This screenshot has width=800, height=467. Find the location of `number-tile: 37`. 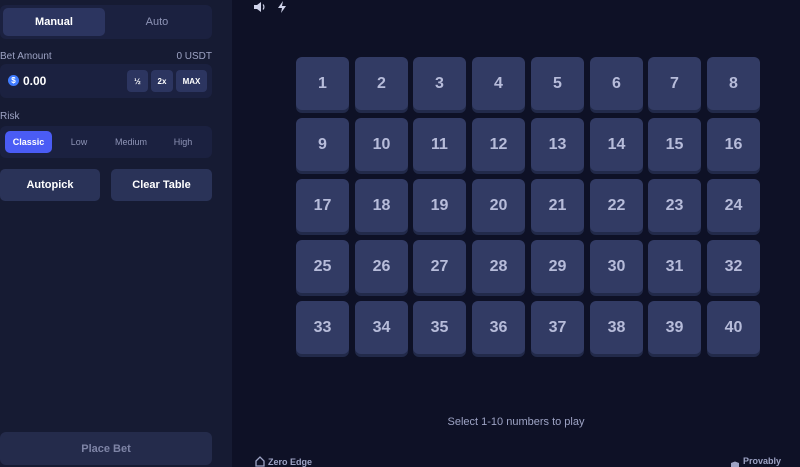

number-tile: 37 is located at coordinates (557, 327).